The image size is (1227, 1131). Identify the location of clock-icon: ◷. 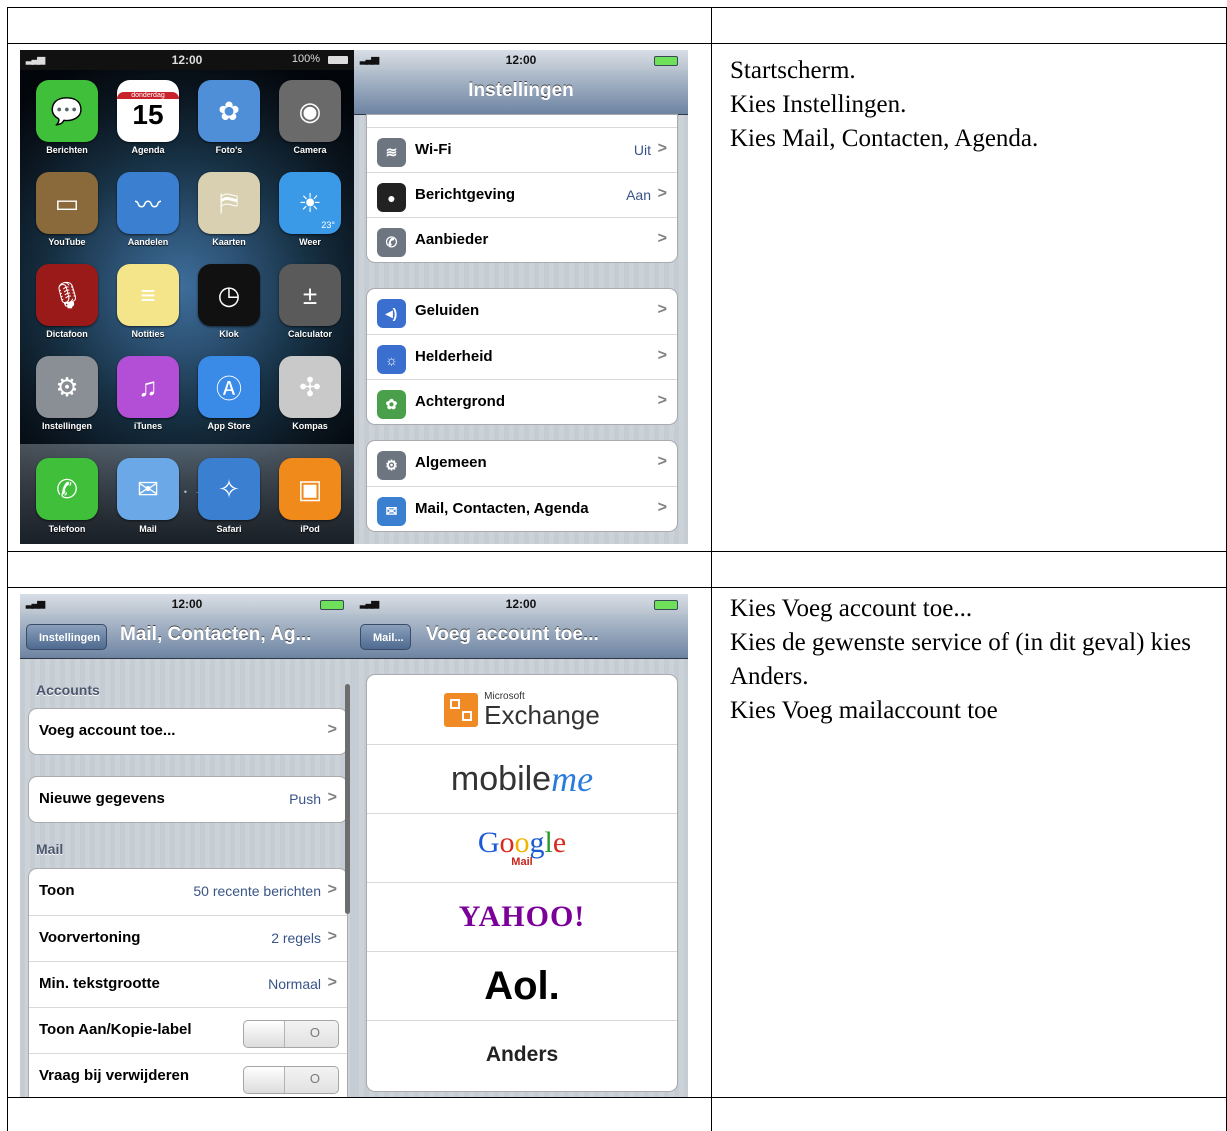
(229, 295).